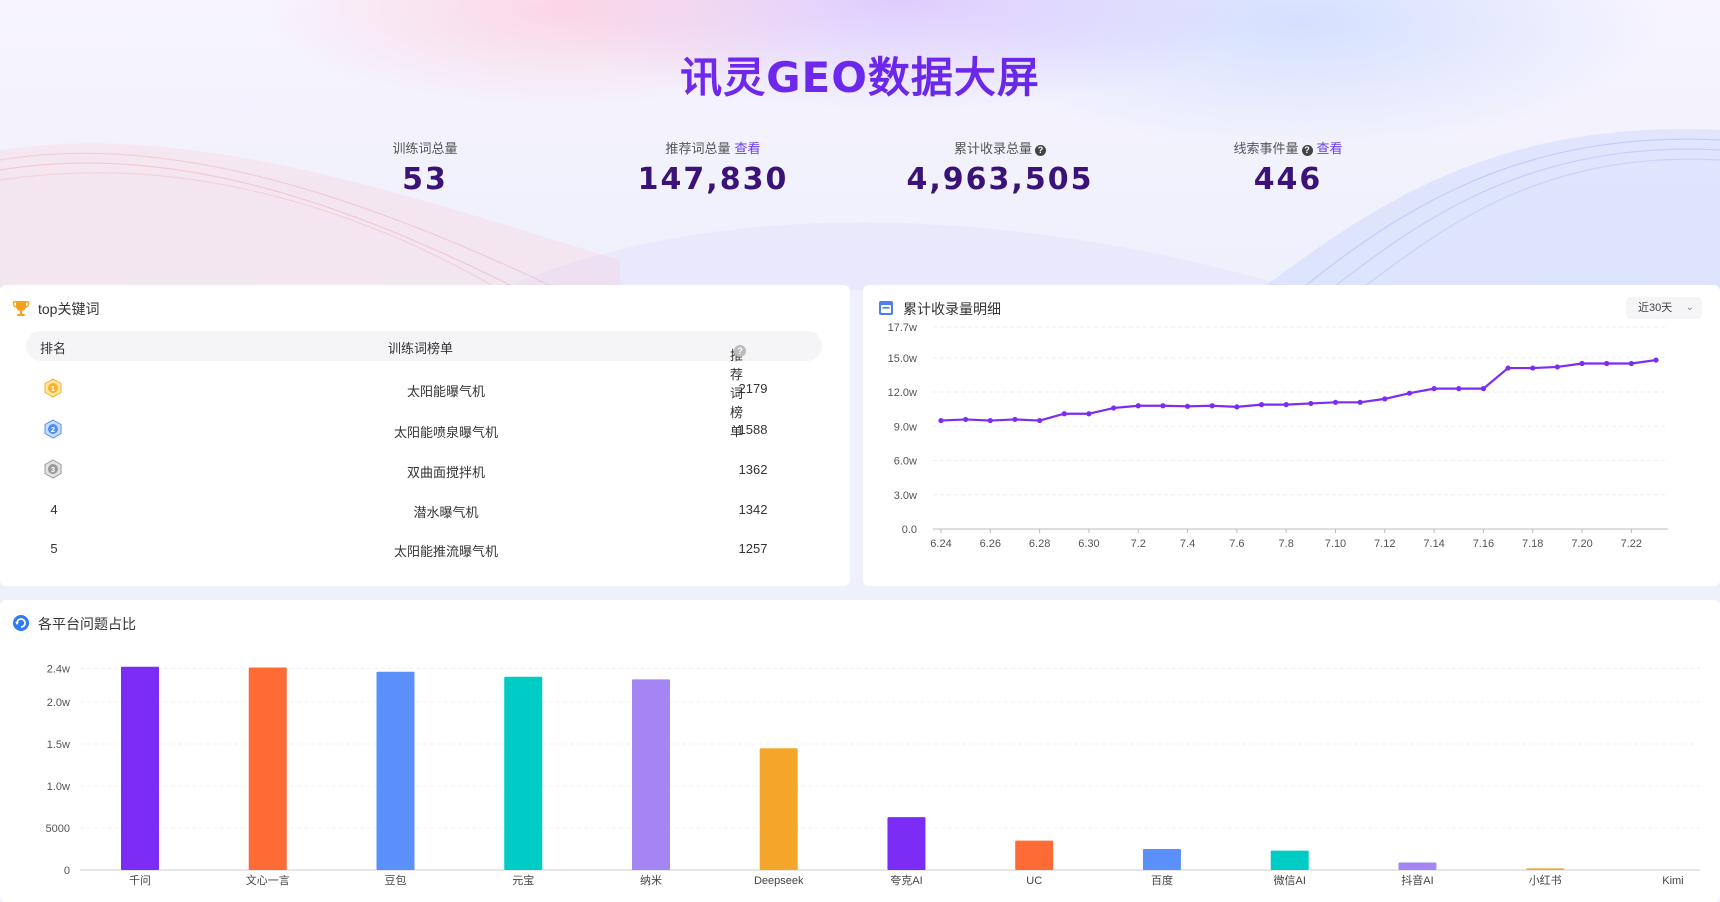 The image size is (1720, 902). What do you see at coordinates (779, 881) in the screenshot?
I see `x-tick-label: Deepseek` at bounding box center [779, 881].